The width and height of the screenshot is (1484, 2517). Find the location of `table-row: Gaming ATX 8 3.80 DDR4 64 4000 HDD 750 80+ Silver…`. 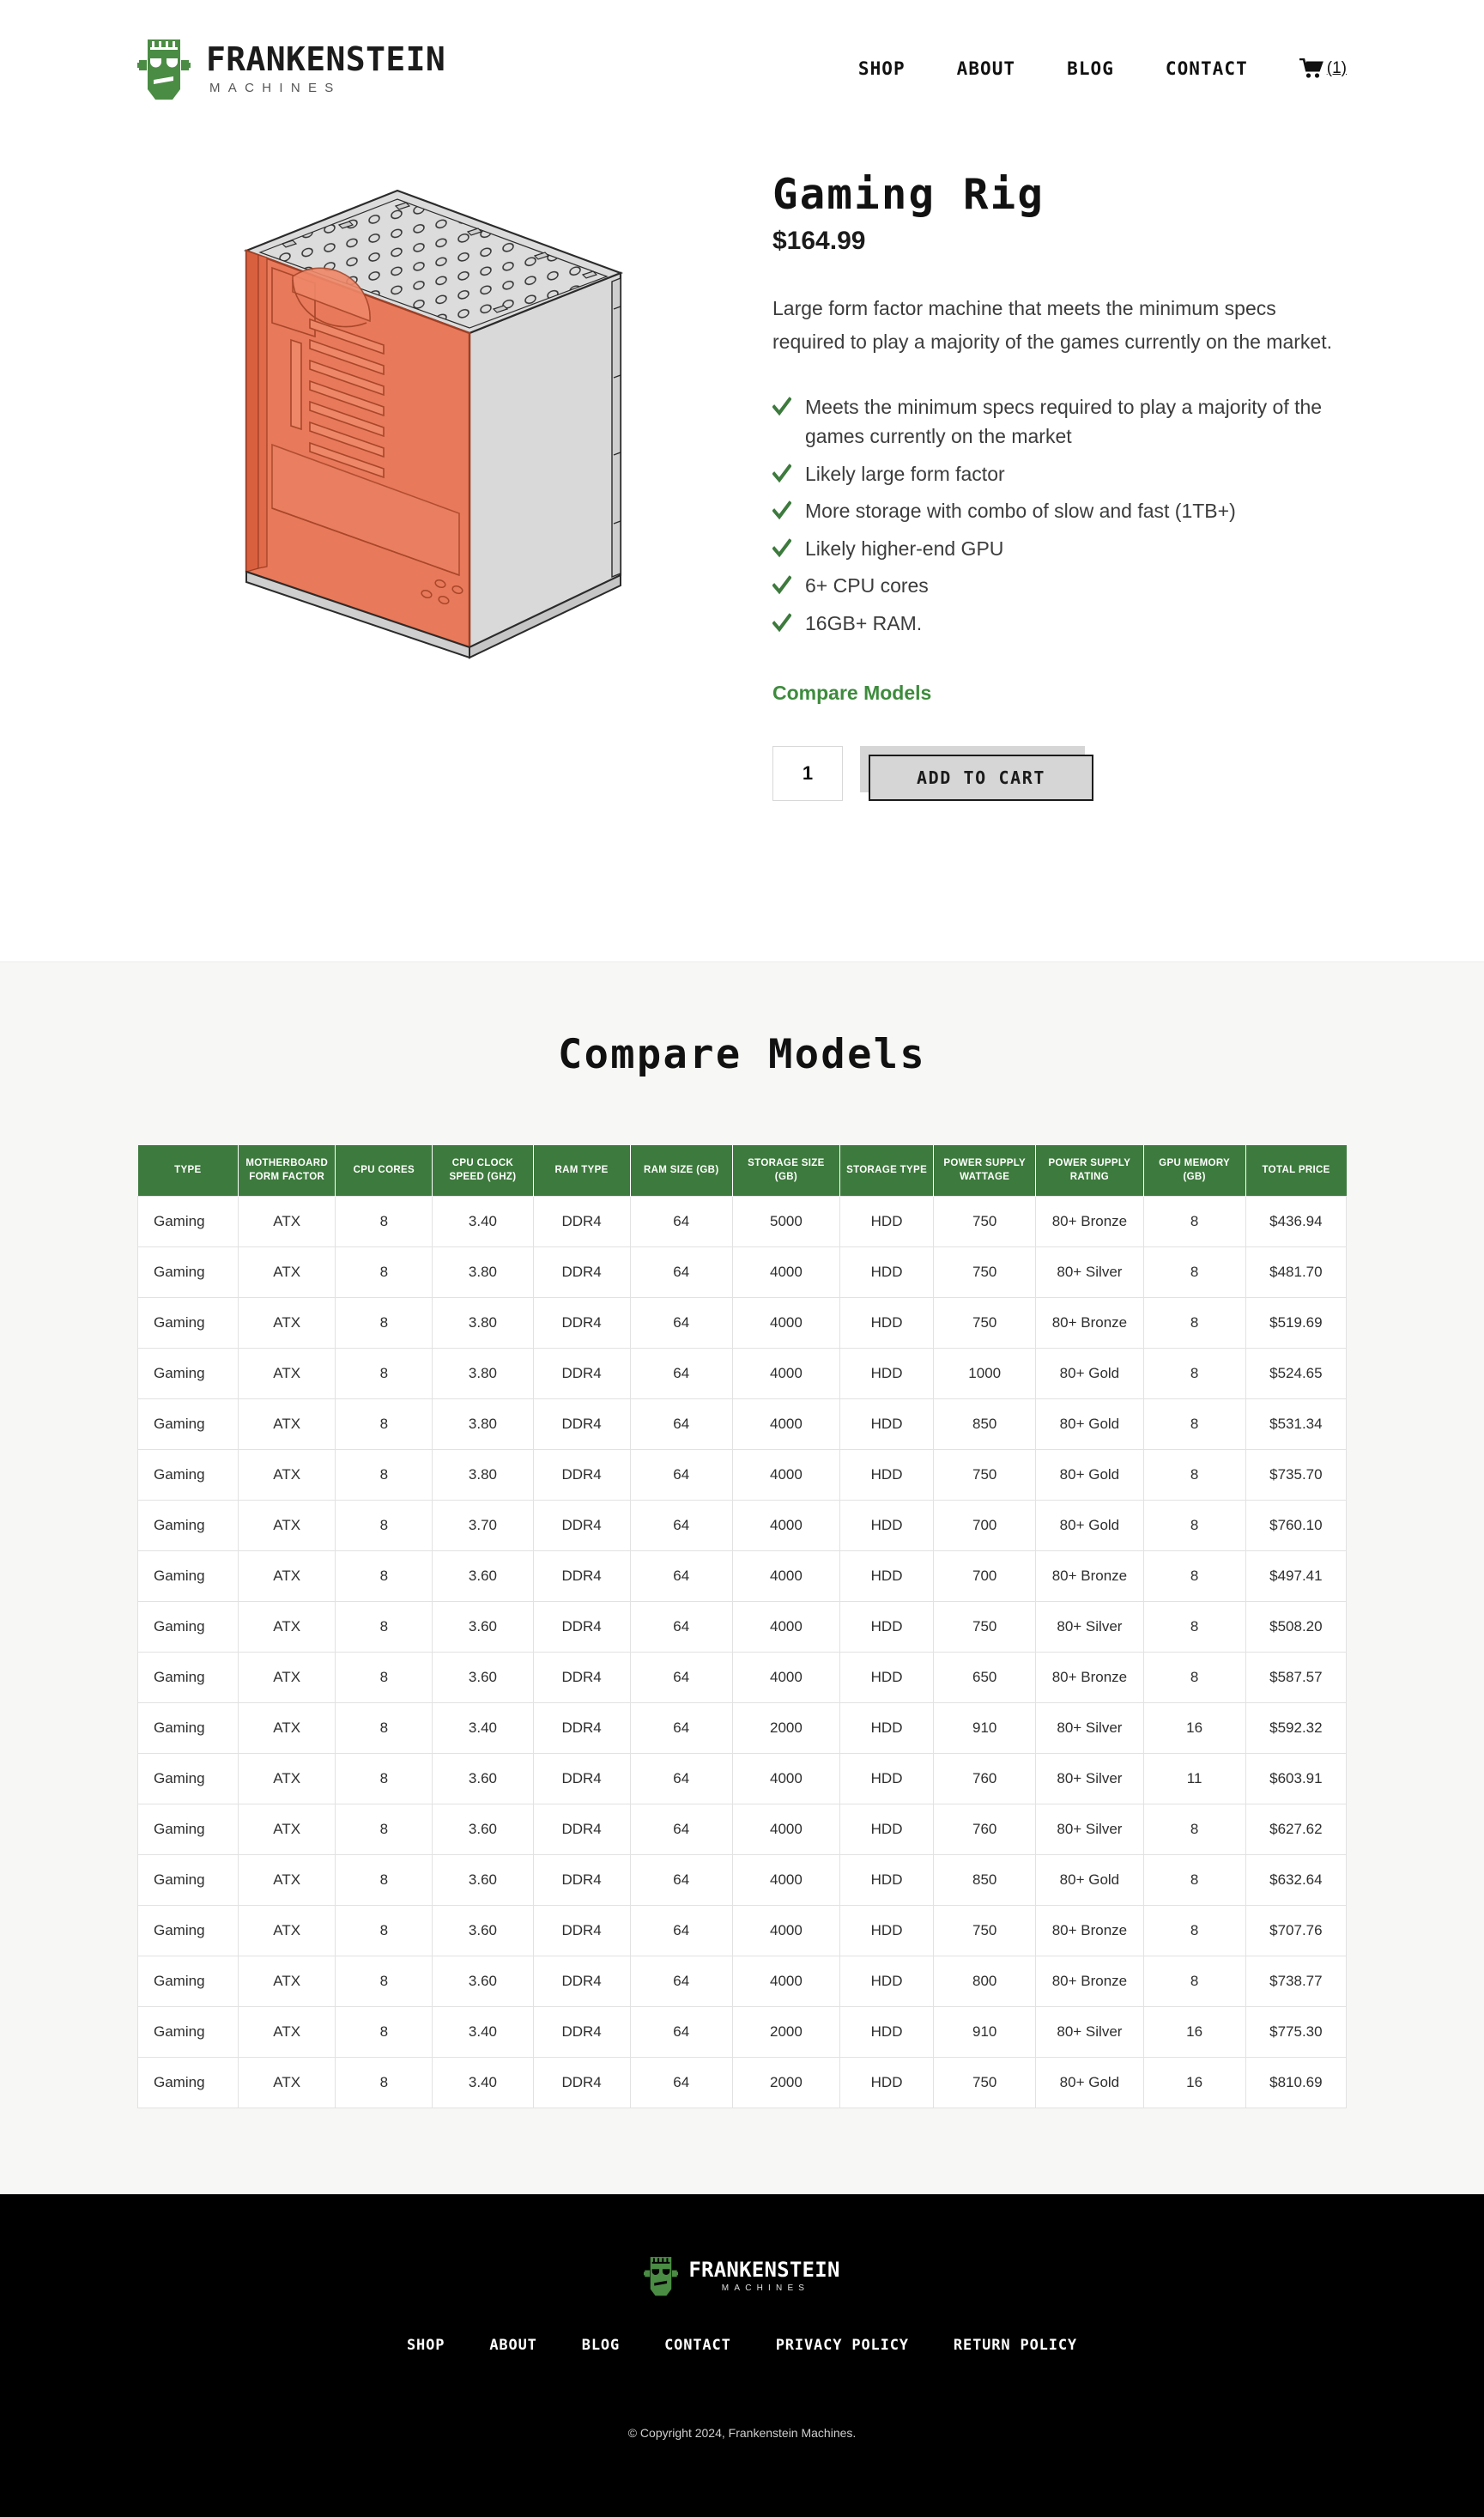

table-row: Gaming ATX 8 3.80 DDR4 64 4000 HDD 750 80+ Silver… is located at coordinates (742, 1272).